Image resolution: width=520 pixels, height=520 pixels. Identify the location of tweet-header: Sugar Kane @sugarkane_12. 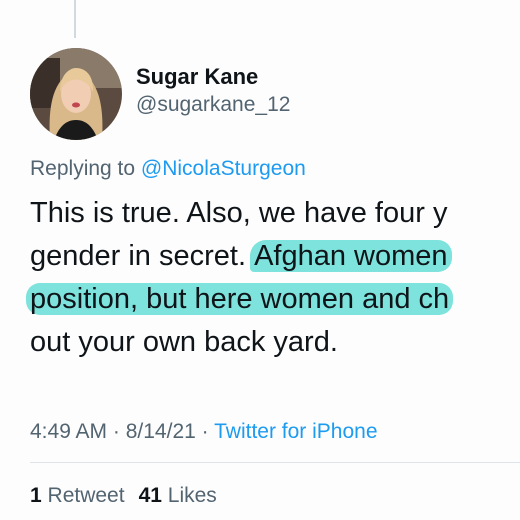
(160, 94).